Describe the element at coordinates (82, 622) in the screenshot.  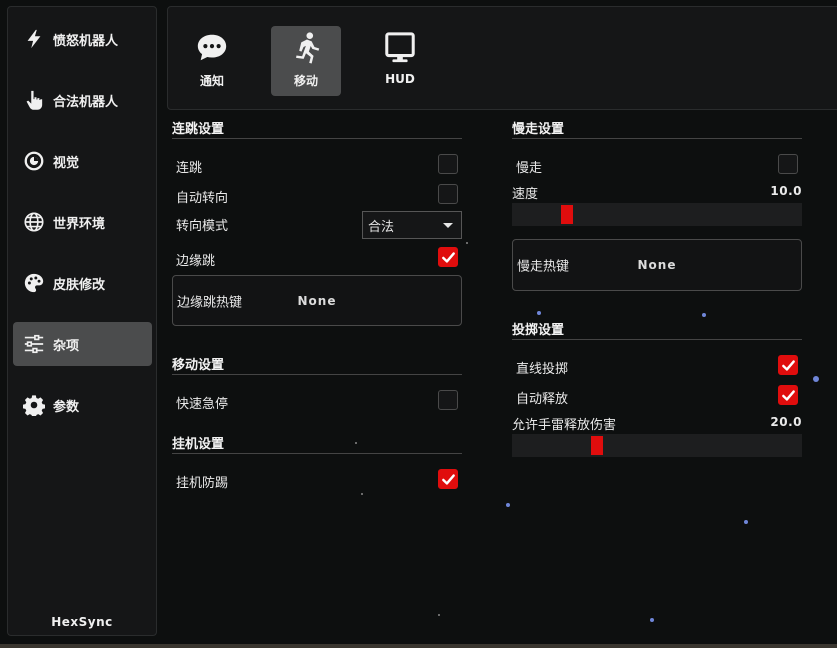
I see `brand-name: HexSync` at that location.